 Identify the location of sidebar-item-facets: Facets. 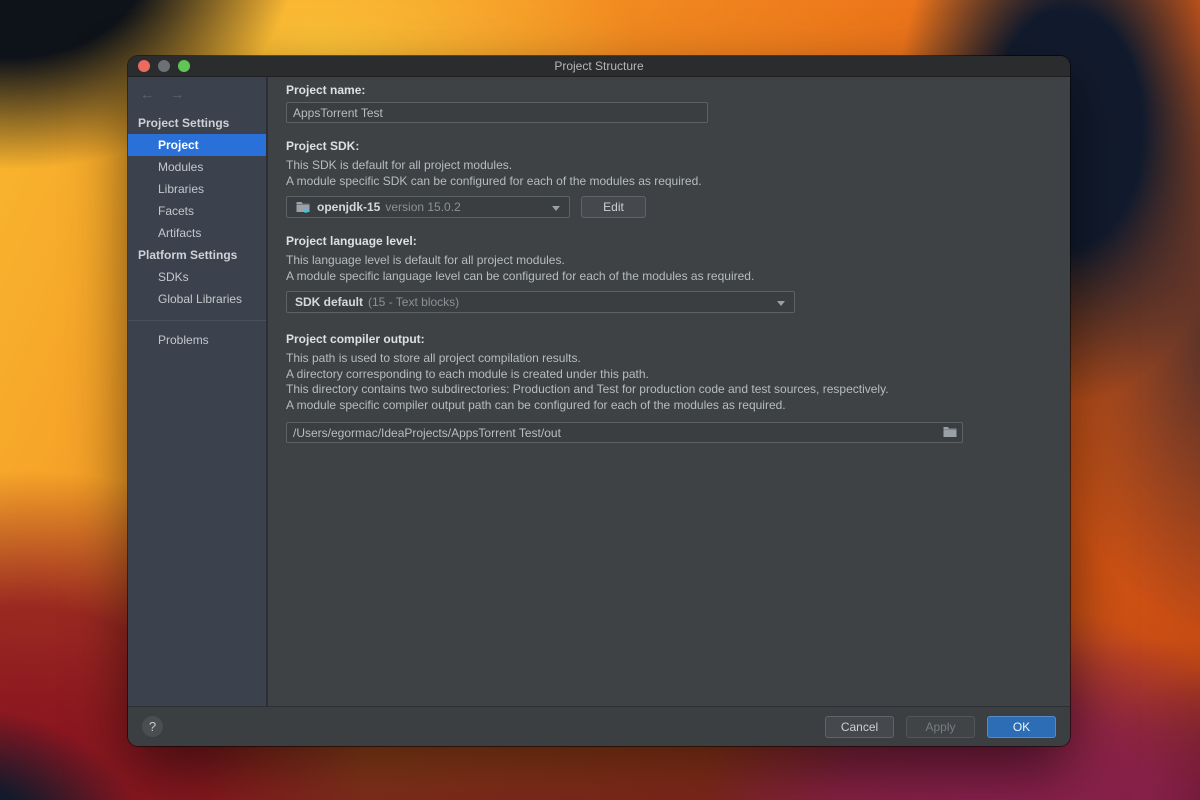
(197, 211).